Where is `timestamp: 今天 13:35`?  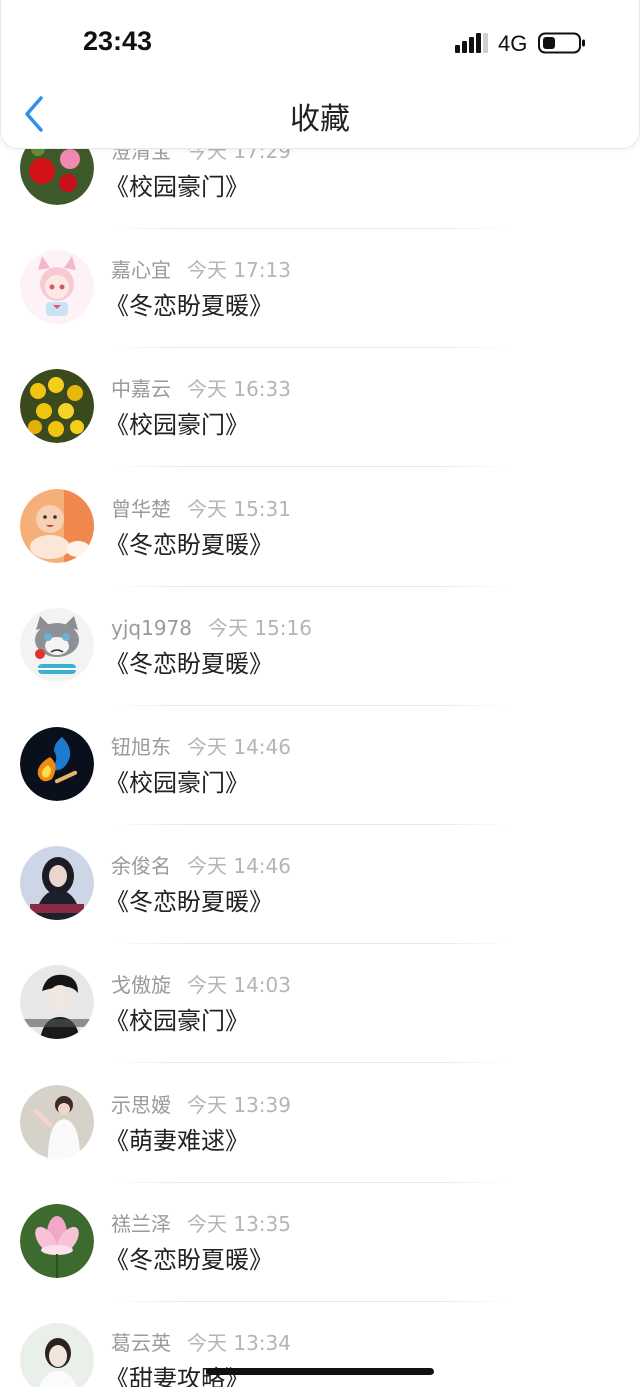
timestamp: 今天 13:35 is located at coordinates (239, 1223).